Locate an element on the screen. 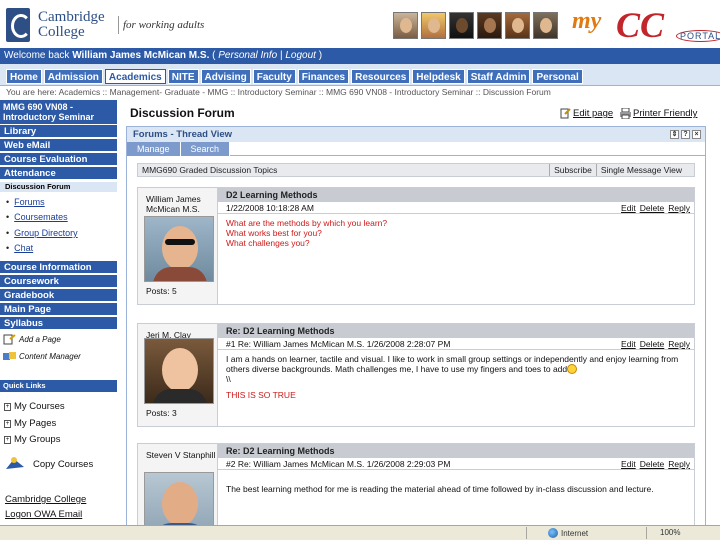 This screenshot has width=720, height=540. sidebar-link-coursemates: • Coursemates is located at coordinates (37, 217).